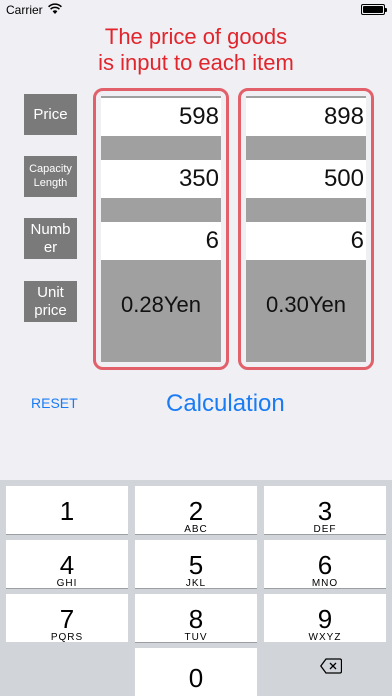 Image resolution: width=392 pixels, height=696 pixels. I want to click on calculation-button: Calculation, so click(225, 404).